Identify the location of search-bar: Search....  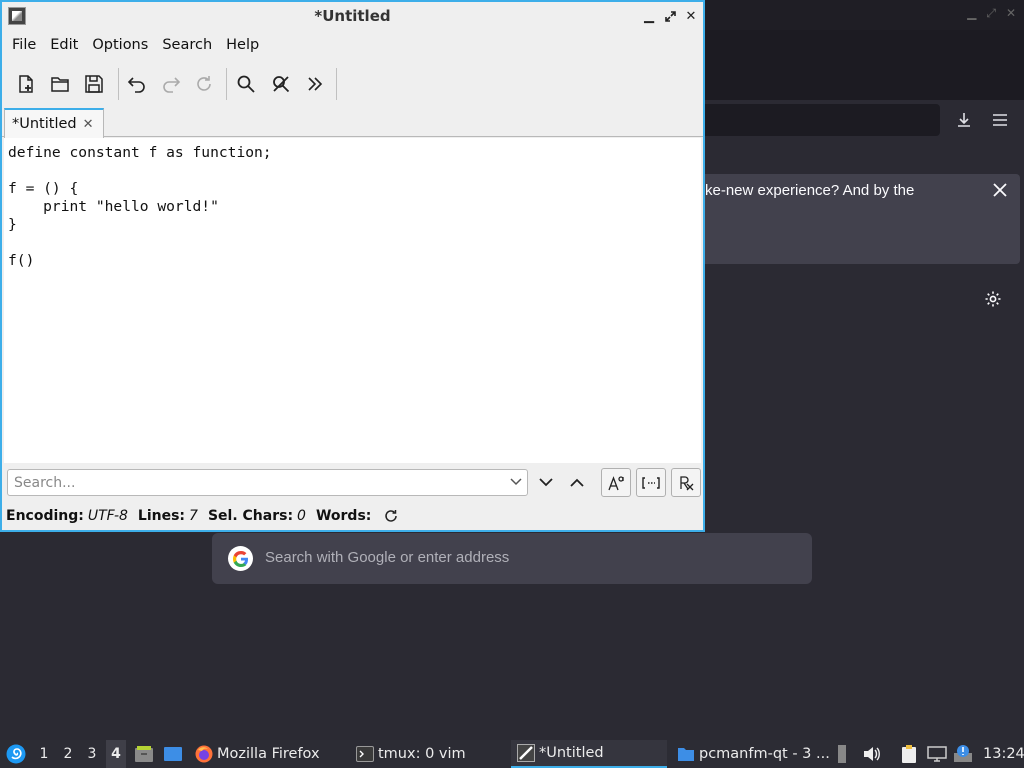
(352, 482).